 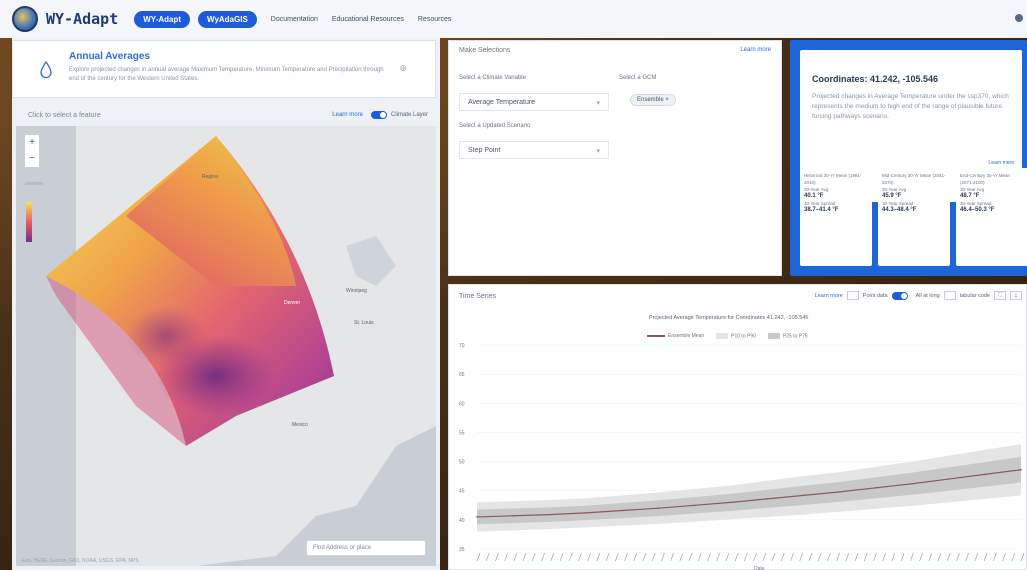 I want to click on user-avatar, so click(x=1019, y=18).